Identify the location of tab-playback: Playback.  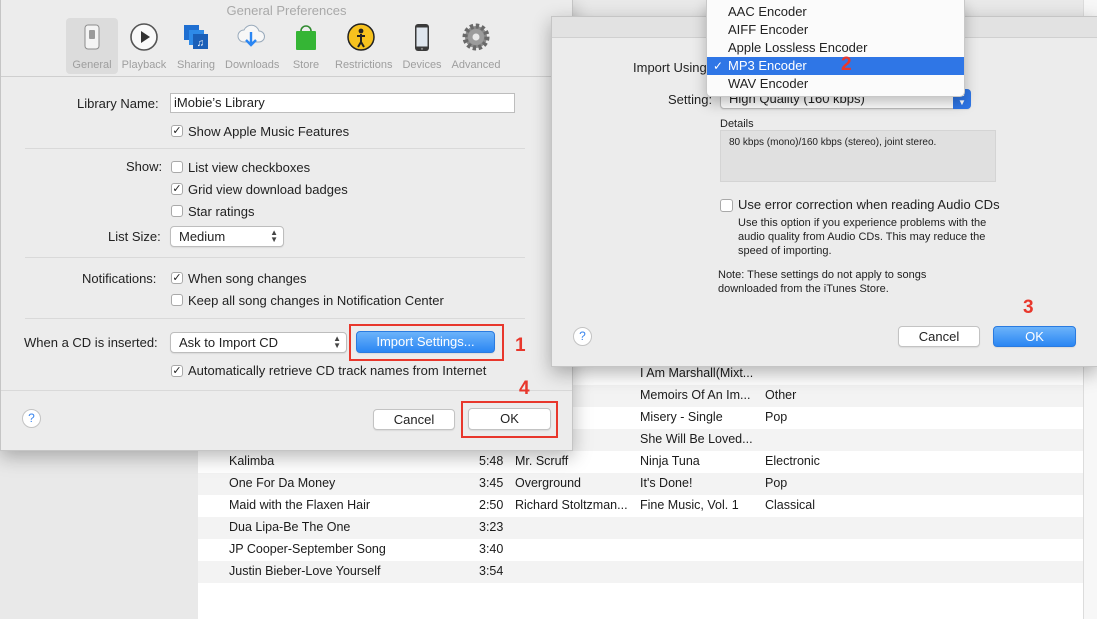
(144, 46).